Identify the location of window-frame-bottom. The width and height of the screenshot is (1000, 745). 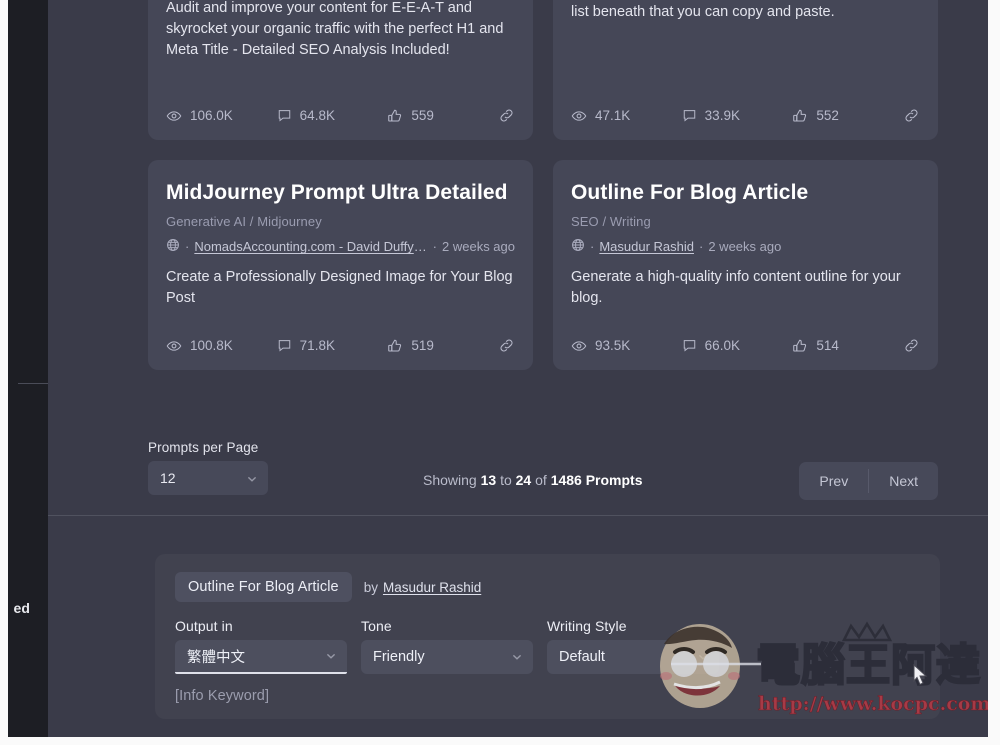
(500, 741).